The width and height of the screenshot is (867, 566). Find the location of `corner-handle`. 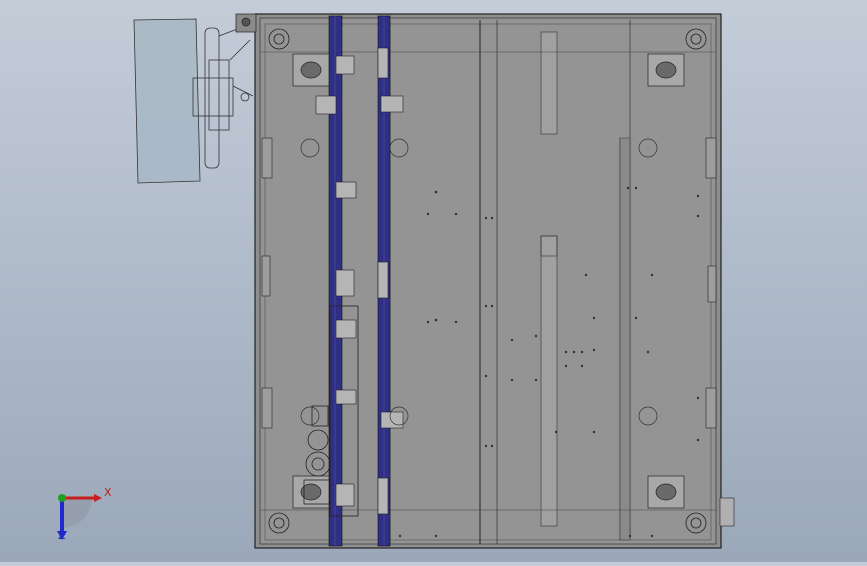

corner-handle is located at coordinates (246, 23).